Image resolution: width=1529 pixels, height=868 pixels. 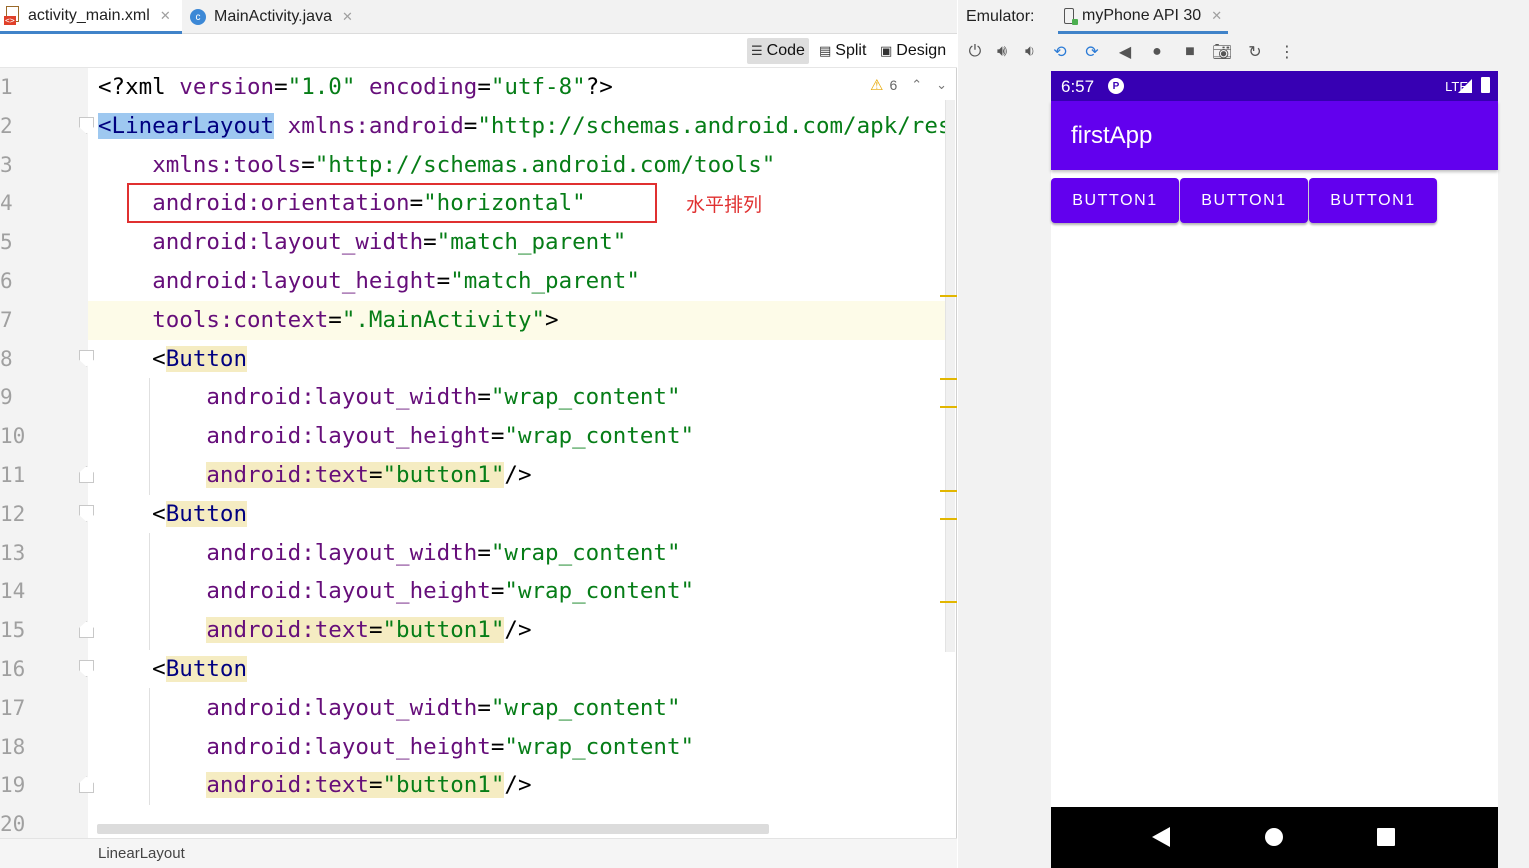 What do you see at coordinates (139, 87) in the screenshot?
I see `code-token: <?xml` at bounding box center [139, 87].